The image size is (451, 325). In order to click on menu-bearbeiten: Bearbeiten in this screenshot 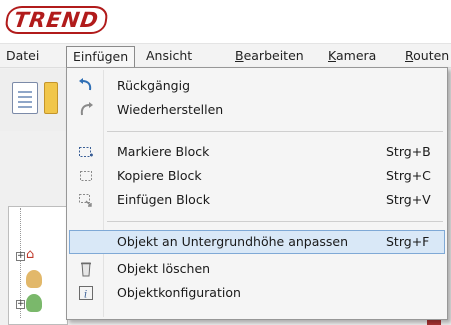, I will do `click(269, 56)`.